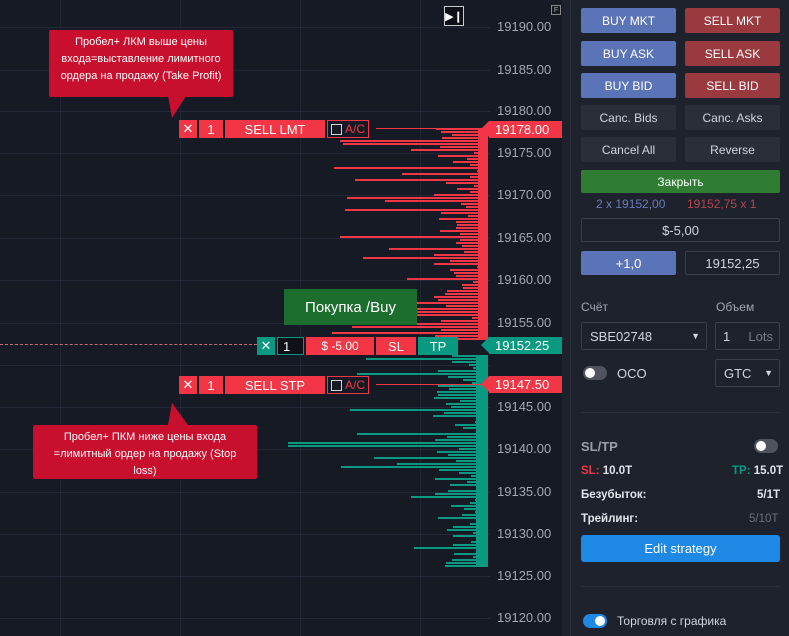  What do you see at coordinates (524, 533) in the screenshot?
I see `price-axis-label: 19130.00` at bounding box center [524, 533].